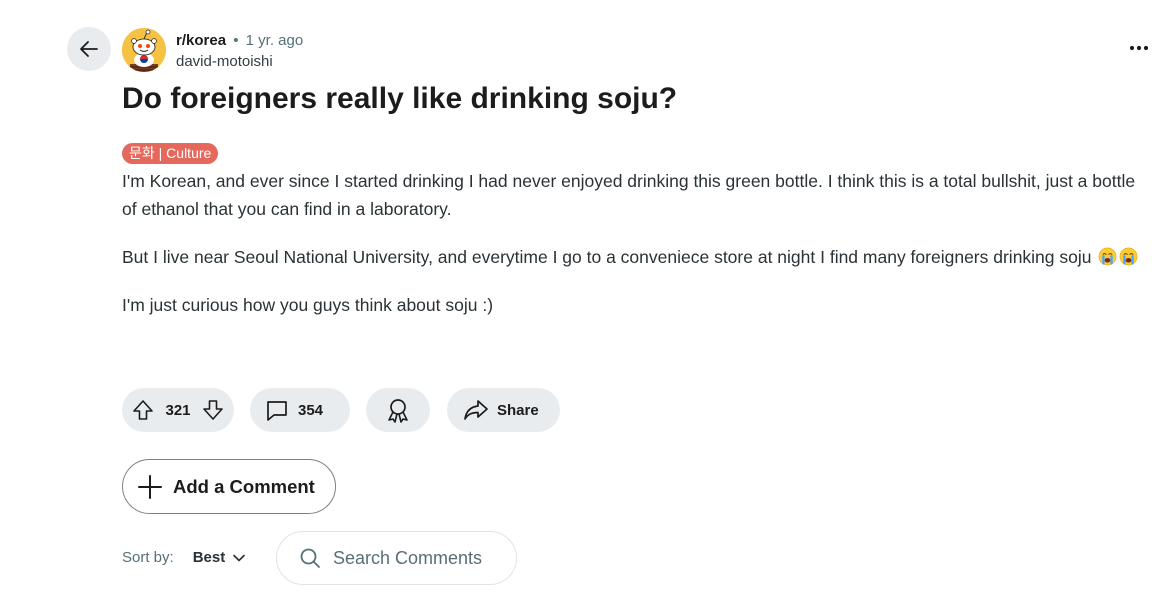 This screenshot has width=1169, height=596. I want to click on add-comment-label: Add a Comment, so click(244, 486).